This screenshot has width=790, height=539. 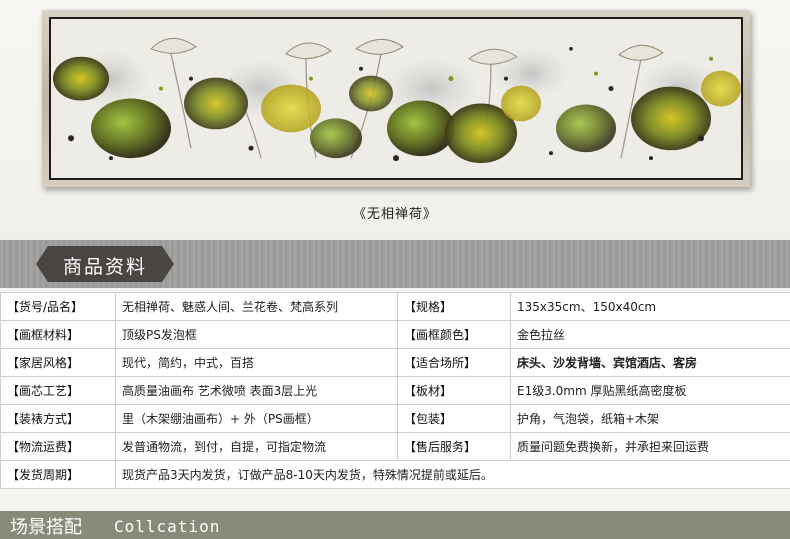 What do you see at coordinates (454, 306) in the screenshot?
I see `spec-label: 【规格】` at bounding box center [454, 306].